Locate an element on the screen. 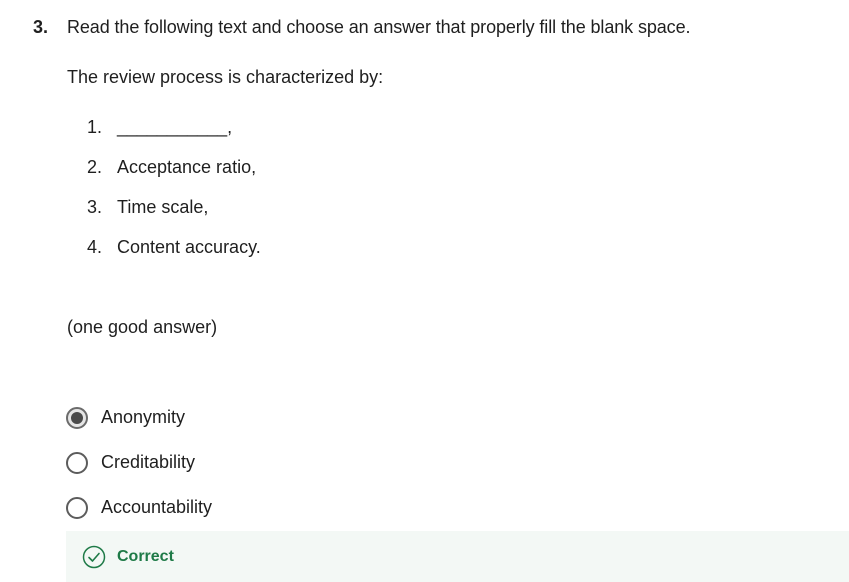 Image resolution: width=849 pixels, height=582 pixels. list-item: 2. Acceptance ratio, is located at coordinates (174, 177).